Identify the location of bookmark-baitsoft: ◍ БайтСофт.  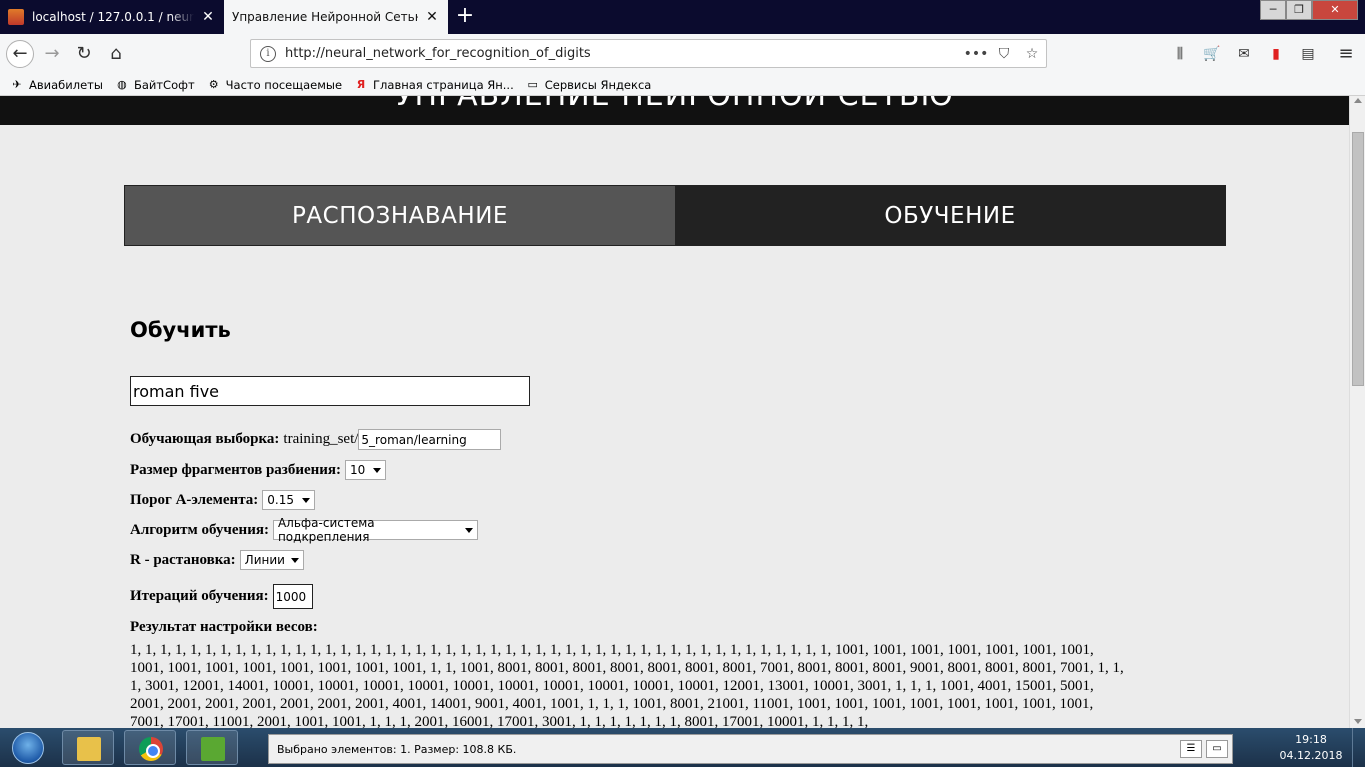
(155, 85).